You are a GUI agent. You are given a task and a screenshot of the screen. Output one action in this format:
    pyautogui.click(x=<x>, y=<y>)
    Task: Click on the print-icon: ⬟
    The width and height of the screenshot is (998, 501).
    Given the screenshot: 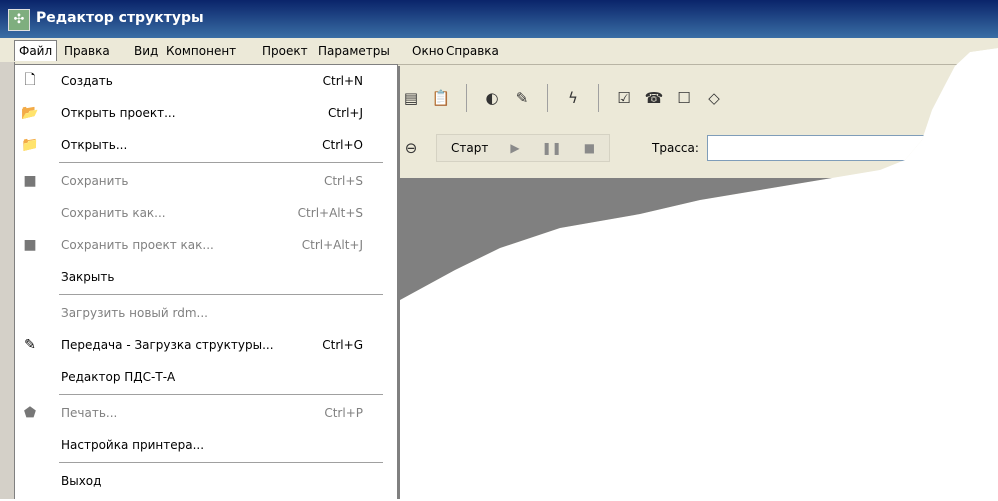 What is the action you would take?
    pyautogui.click(x=30, y=413)
    